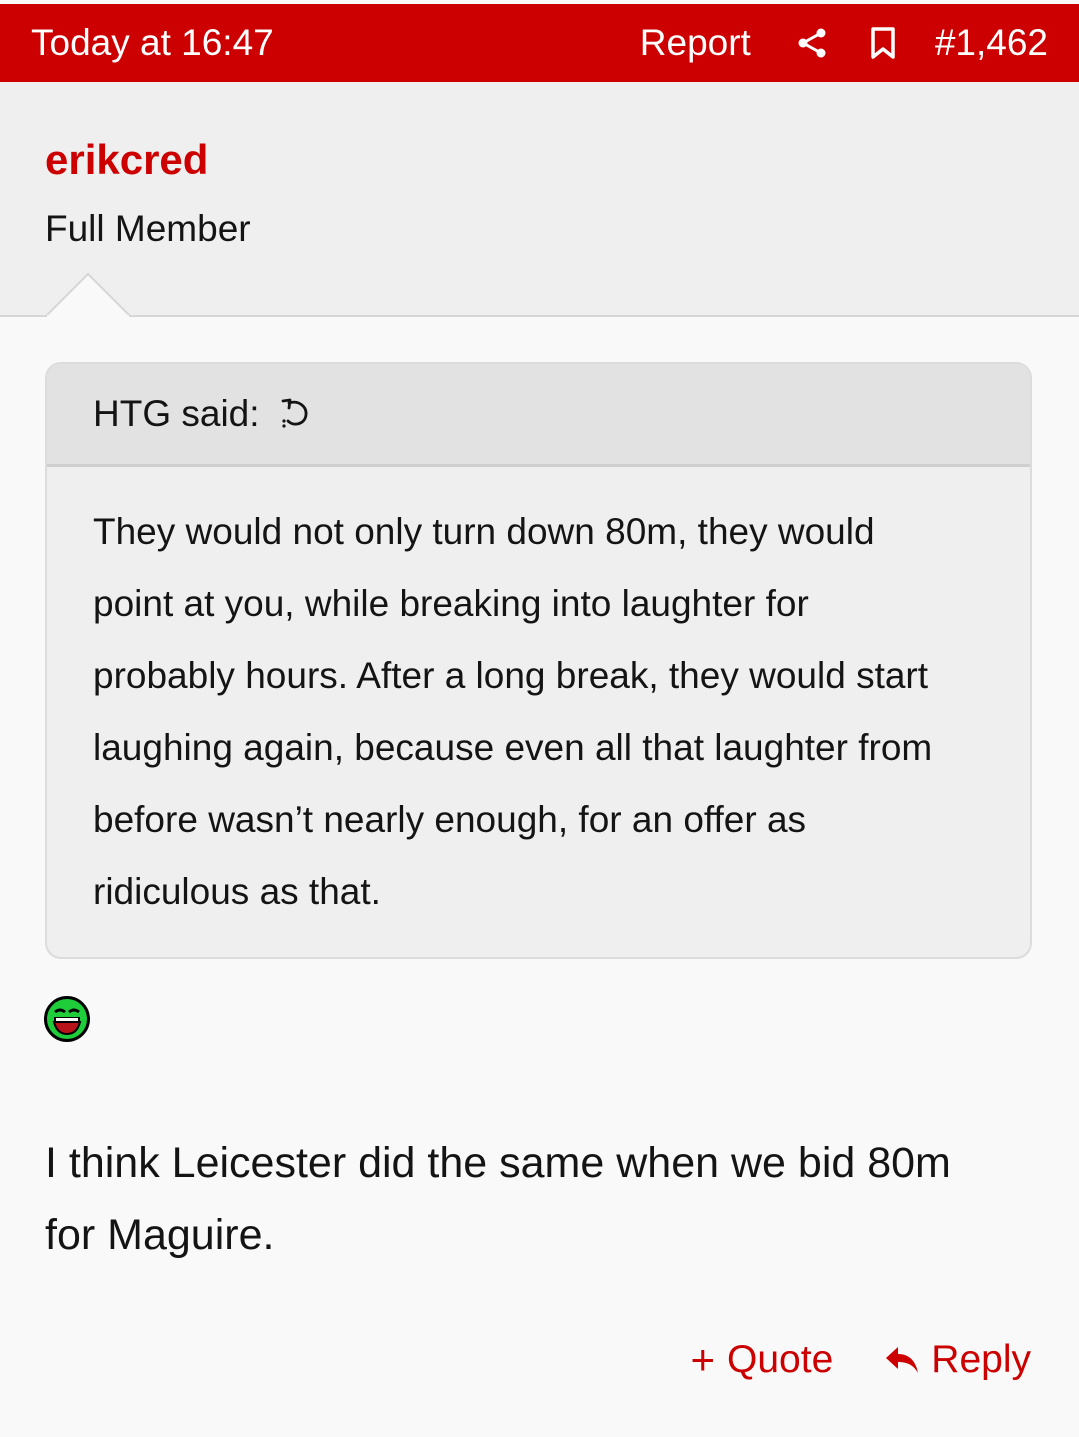 The image size is (1079, 1437). What do you see at coordinates (538, 415) in the screenshot?
I see `quote-header: HTG said:` at bounding box center [538, 415].